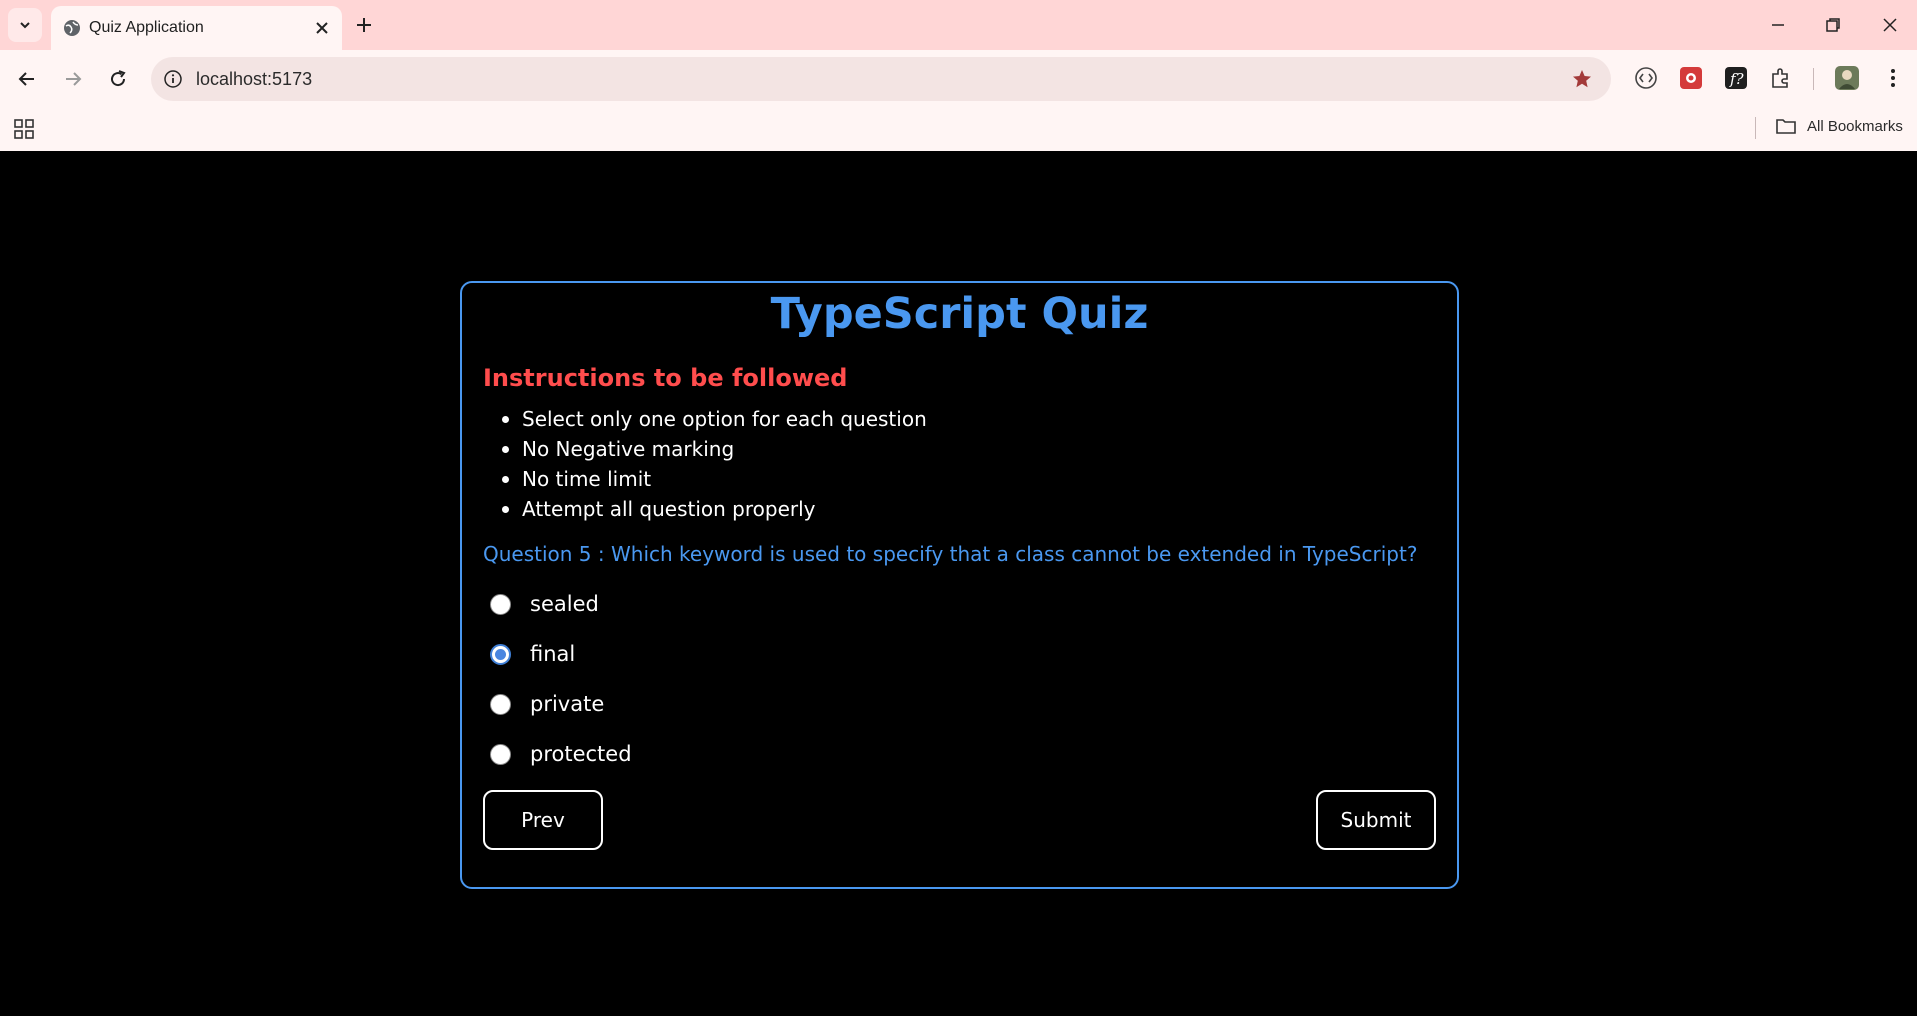  I want to click on tab-title: Quiz Application, so click(146, 27).